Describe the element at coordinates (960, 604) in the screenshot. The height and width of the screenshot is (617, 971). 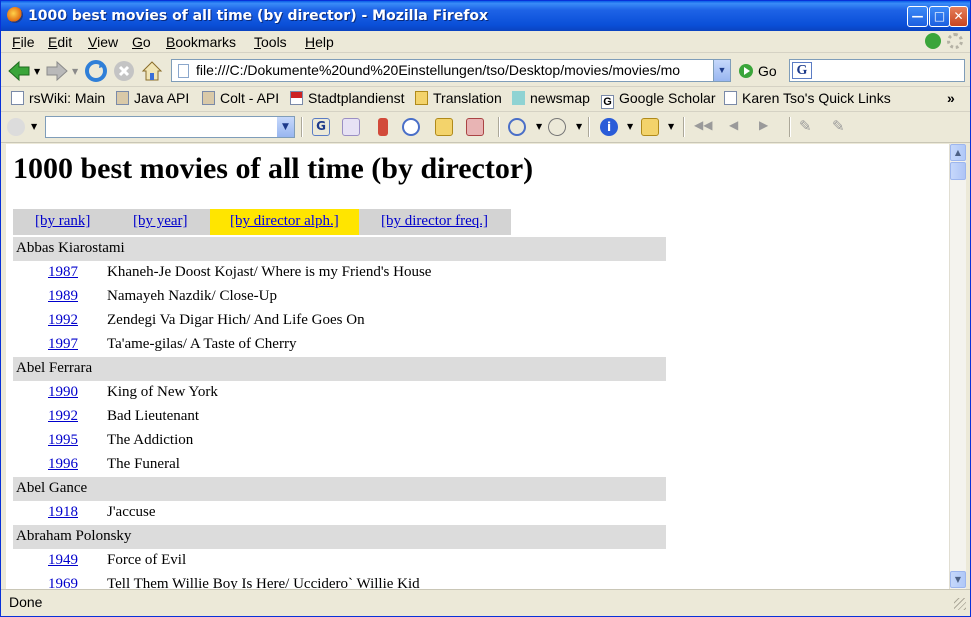
I see `resize-grip-icon` at that location.